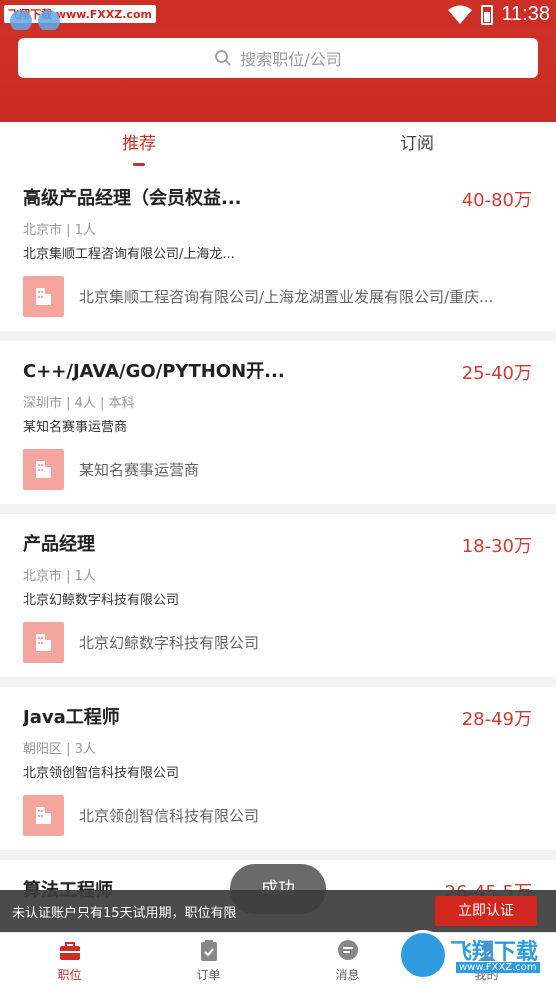 Image resolution: width=556 pixels, height=990 pixels. I want to click on briefcase-icon, so click(69, 951).